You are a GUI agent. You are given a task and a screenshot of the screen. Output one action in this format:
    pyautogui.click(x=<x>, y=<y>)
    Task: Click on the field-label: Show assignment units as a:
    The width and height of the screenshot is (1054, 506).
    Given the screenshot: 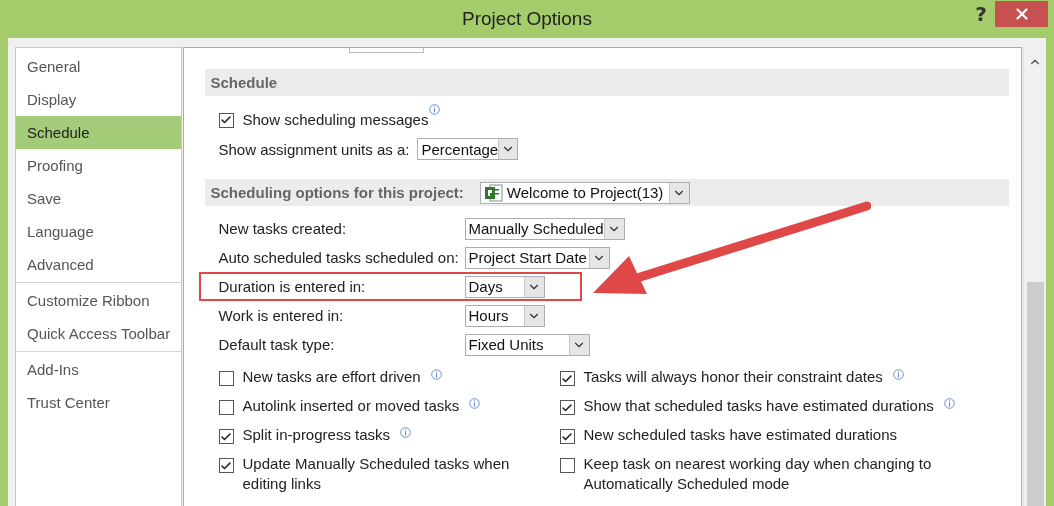 What is the action you would take?
    pyautogui.click(x=314, y=149)
    